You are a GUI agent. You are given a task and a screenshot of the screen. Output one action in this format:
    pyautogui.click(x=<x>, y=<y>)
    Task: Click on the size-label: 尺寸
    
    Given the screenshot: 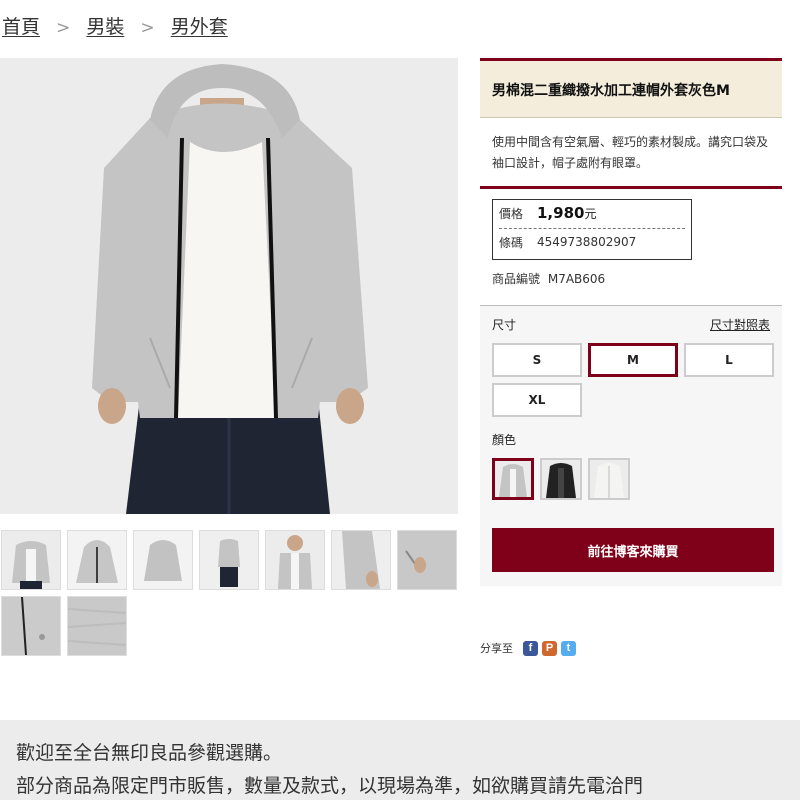 What is the action you would take?
    pyautogui.click(x=504, y=325)
    